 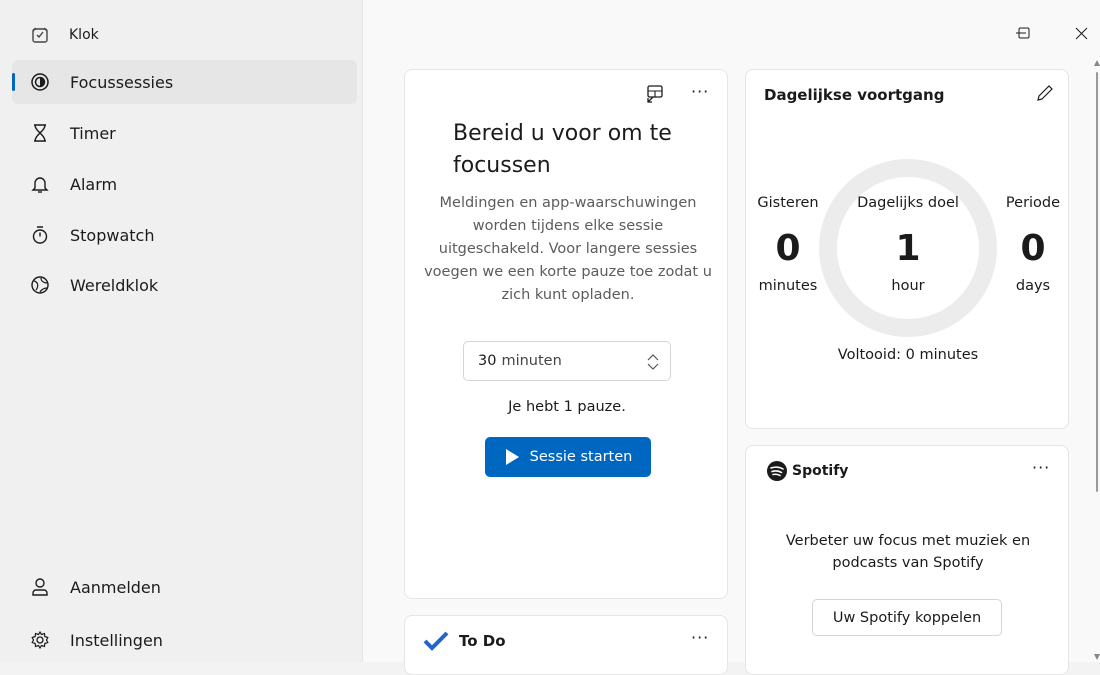 What do you see at coordinates (40, 640) in the screenshot?
I see `gear-icon` at bounding box center [40, 640].